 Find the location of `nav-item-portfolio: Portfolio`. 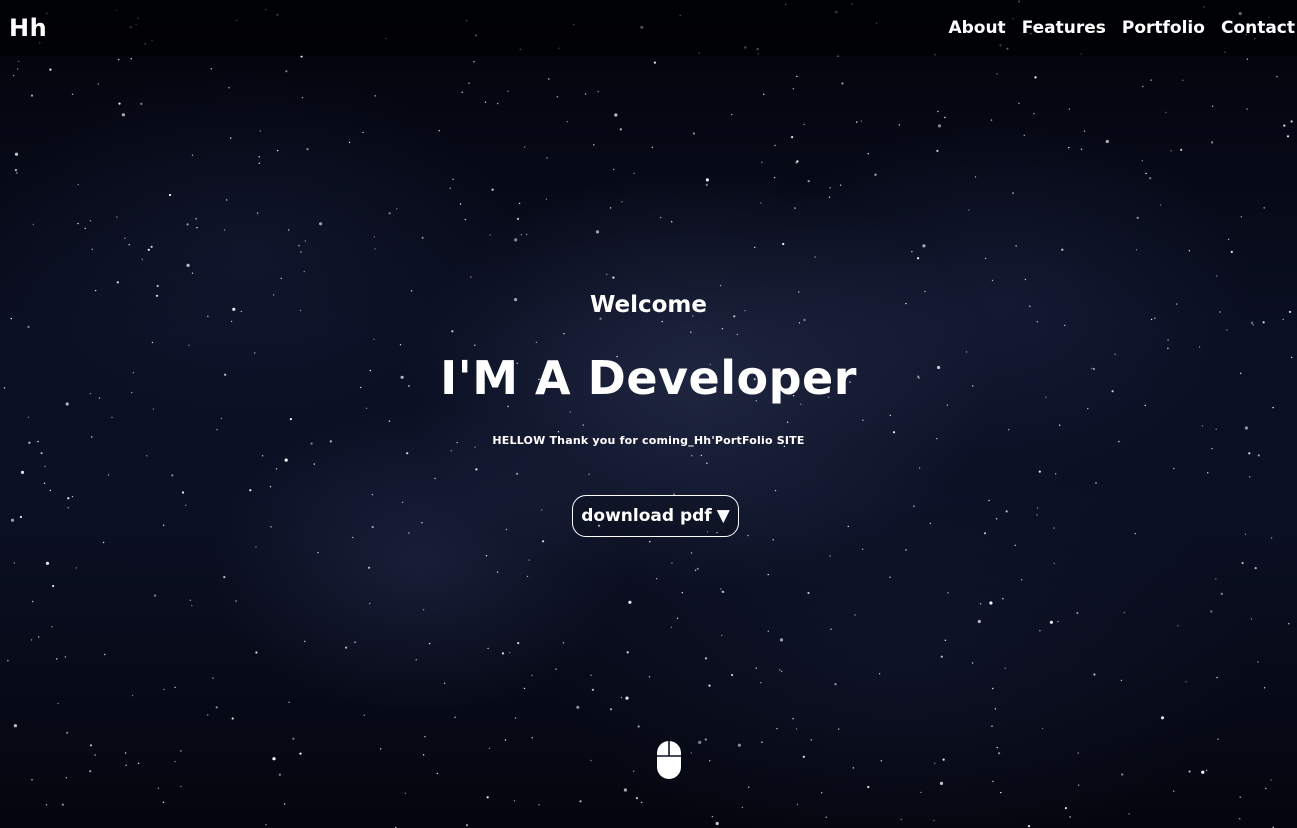

nav-item-portfolio: Portfolio is located at coordinates (1163, 28).